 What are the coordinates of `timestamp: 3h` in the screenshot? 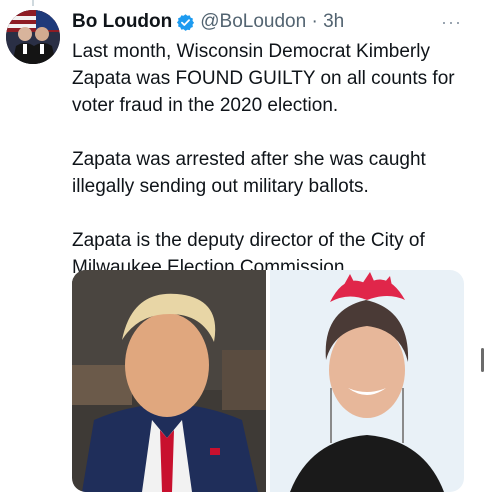 It's located at (333, 21).